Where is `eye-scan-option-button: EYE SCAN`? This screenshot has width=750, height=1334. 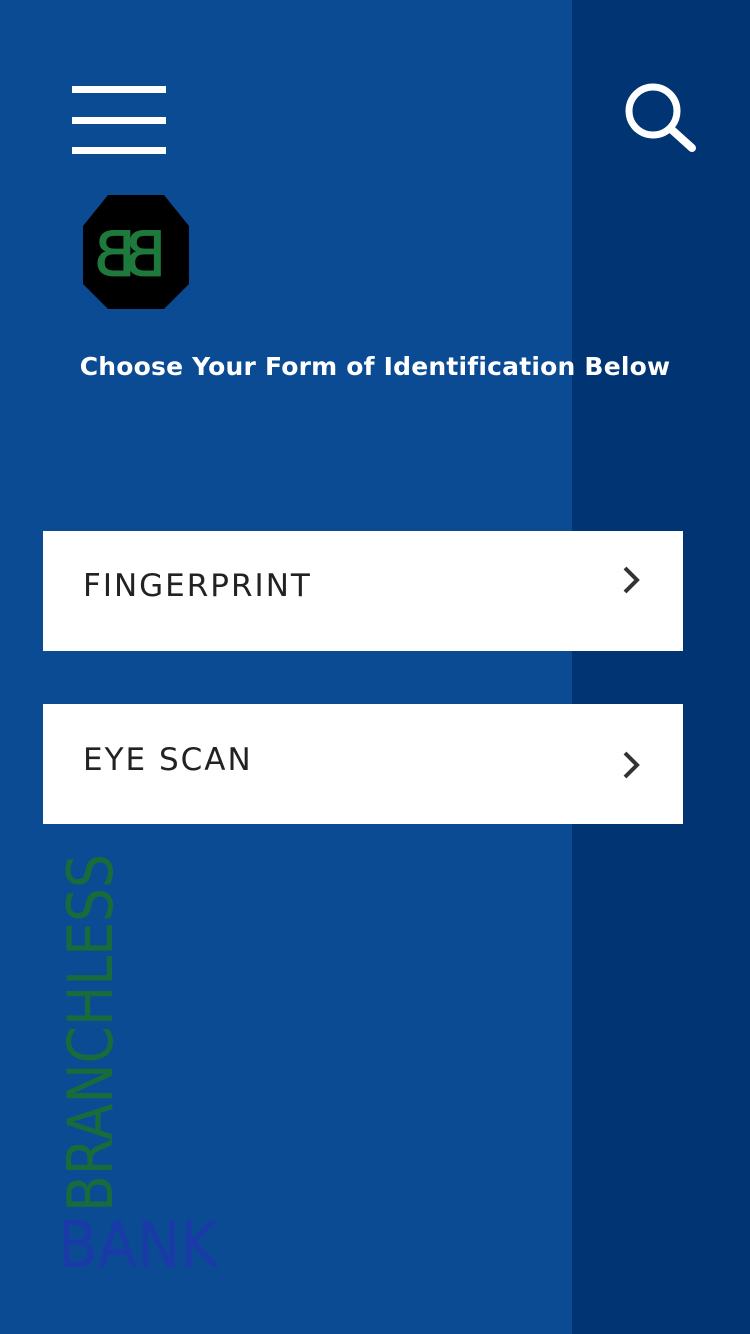 eye-scan-option-button: EYE SCAN is located at coordinates (363, 764).